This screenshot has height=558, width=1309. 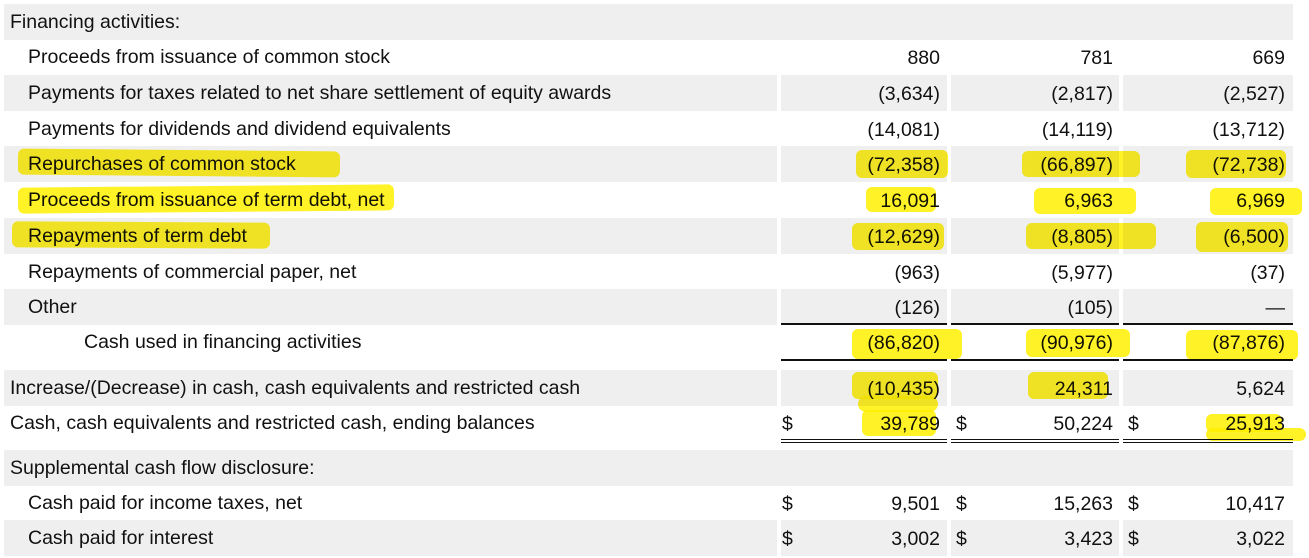 What do you see at coordinates (1254, 94) in the screenshot?
I see `value-col-3: (2,527)` at bounding box center [1254, 94].